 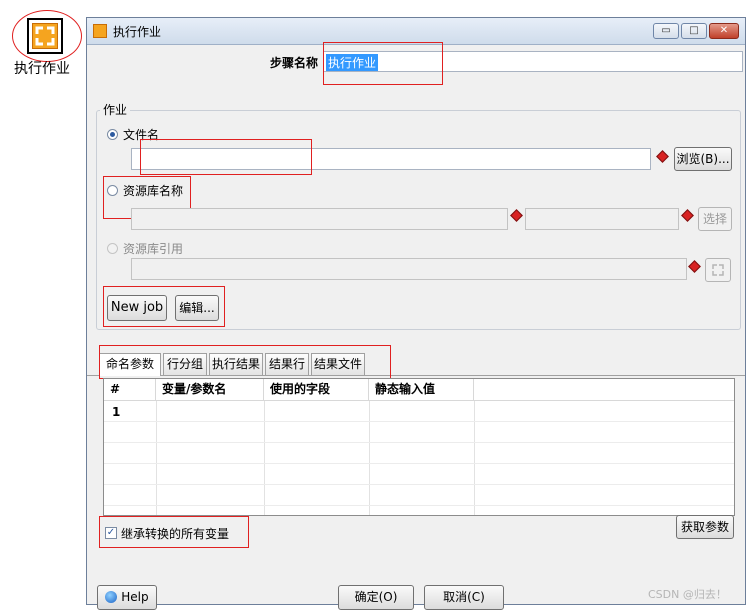 What do you see at coordinates (130, 390) in the screenshot?
I see `column-header-index: #` at bounding box center [130, 390].